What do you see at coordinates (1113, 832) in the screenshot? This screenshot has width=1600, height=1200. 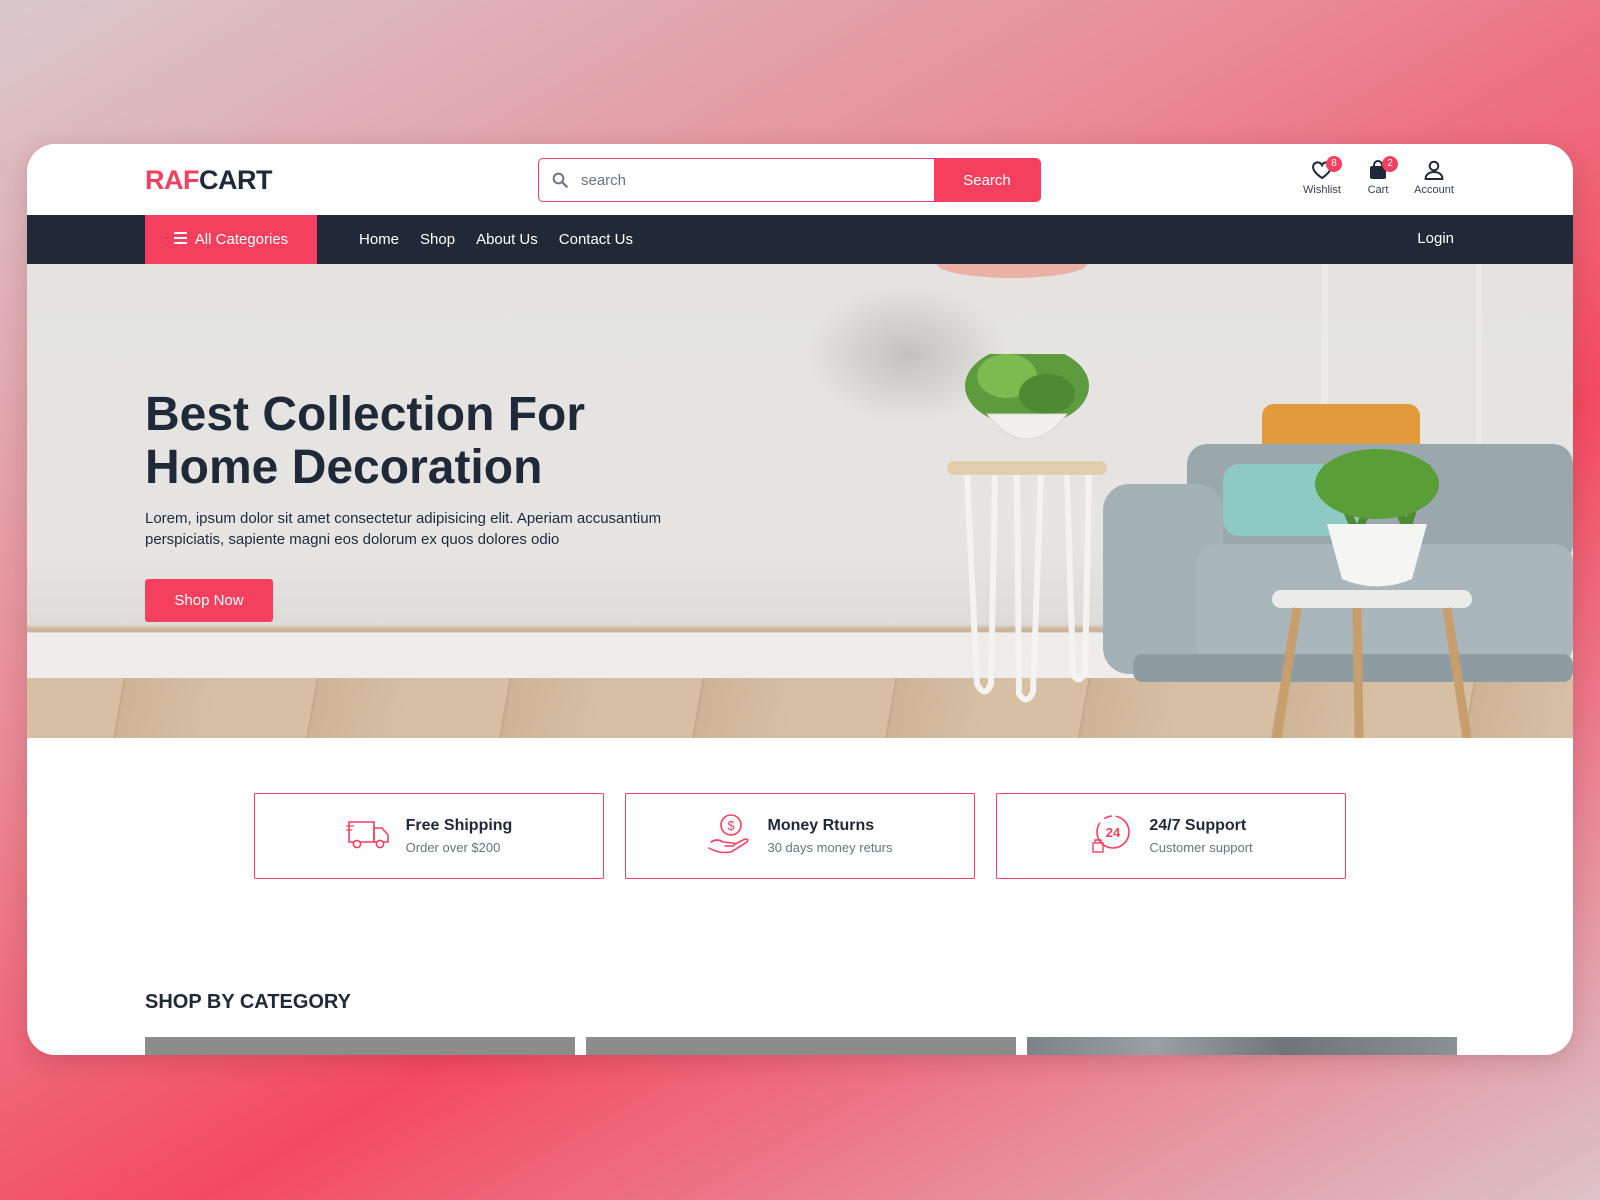 I see `svg-text: 24` at bounding box center [1113, 832].